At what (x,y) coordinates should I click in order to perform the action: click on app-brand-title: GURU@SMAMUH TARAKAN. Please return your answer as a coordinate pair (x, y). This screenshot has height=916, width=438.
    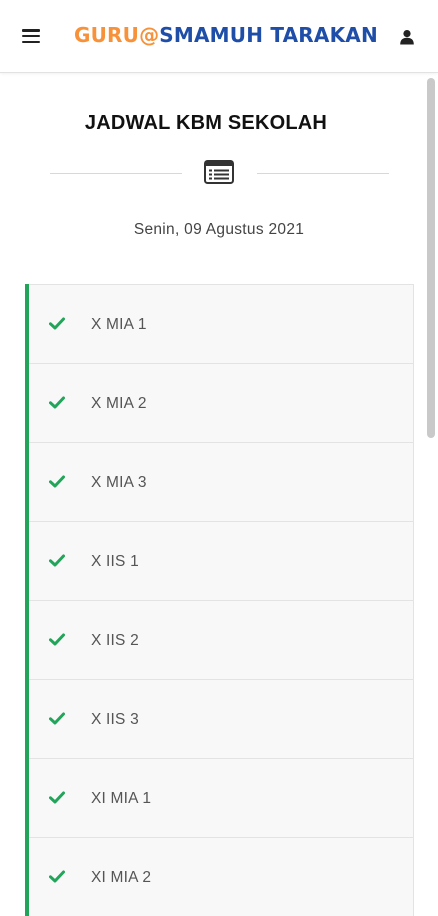
    Looking at the image, I should click on (226, 35).